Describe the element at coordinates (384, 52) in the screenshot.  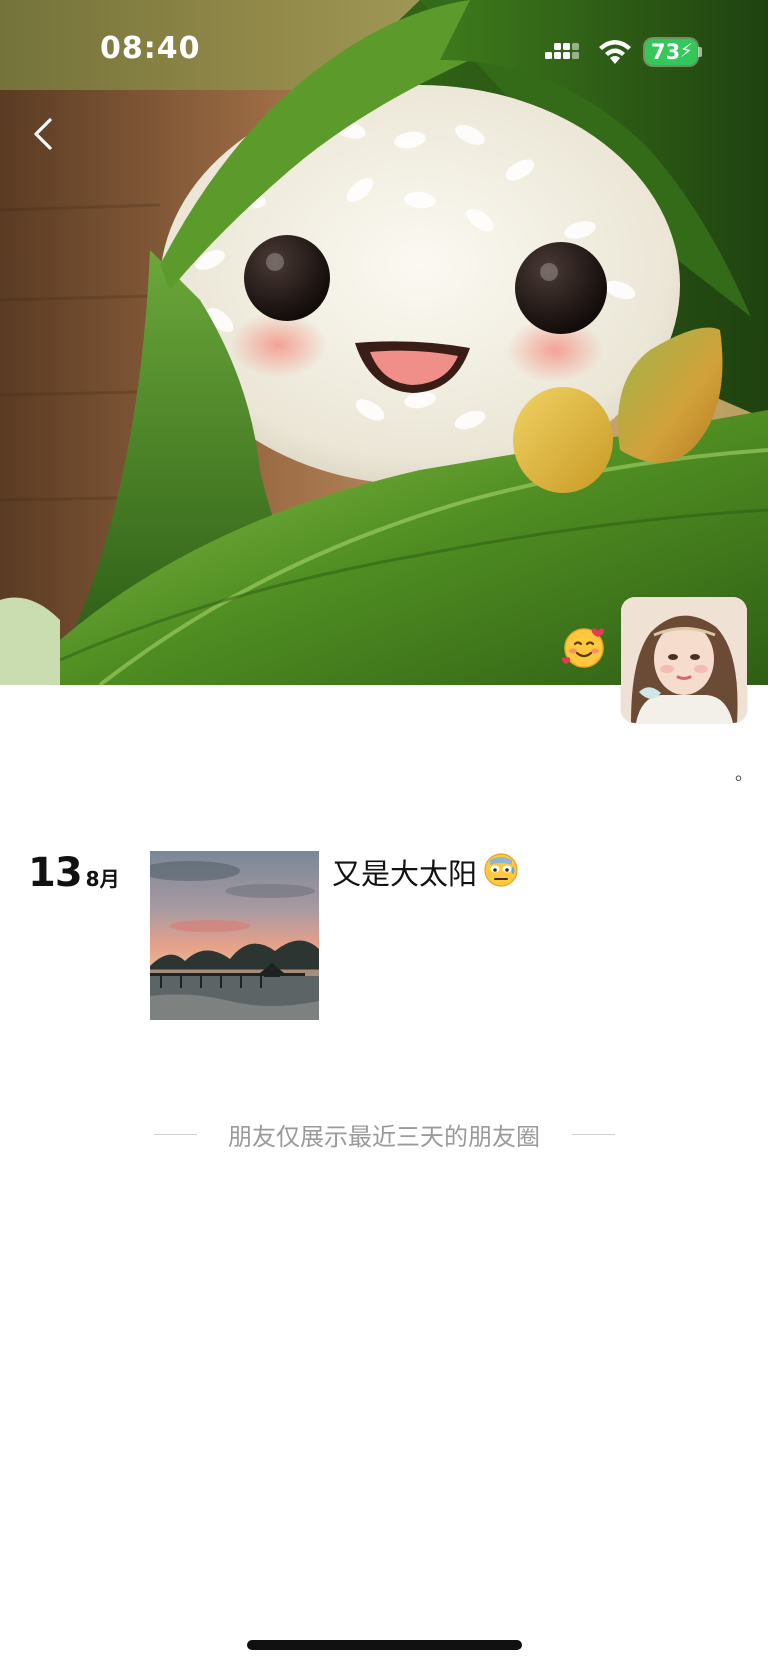
I see `status-bar: 08:40 73 ⚡` at that location.